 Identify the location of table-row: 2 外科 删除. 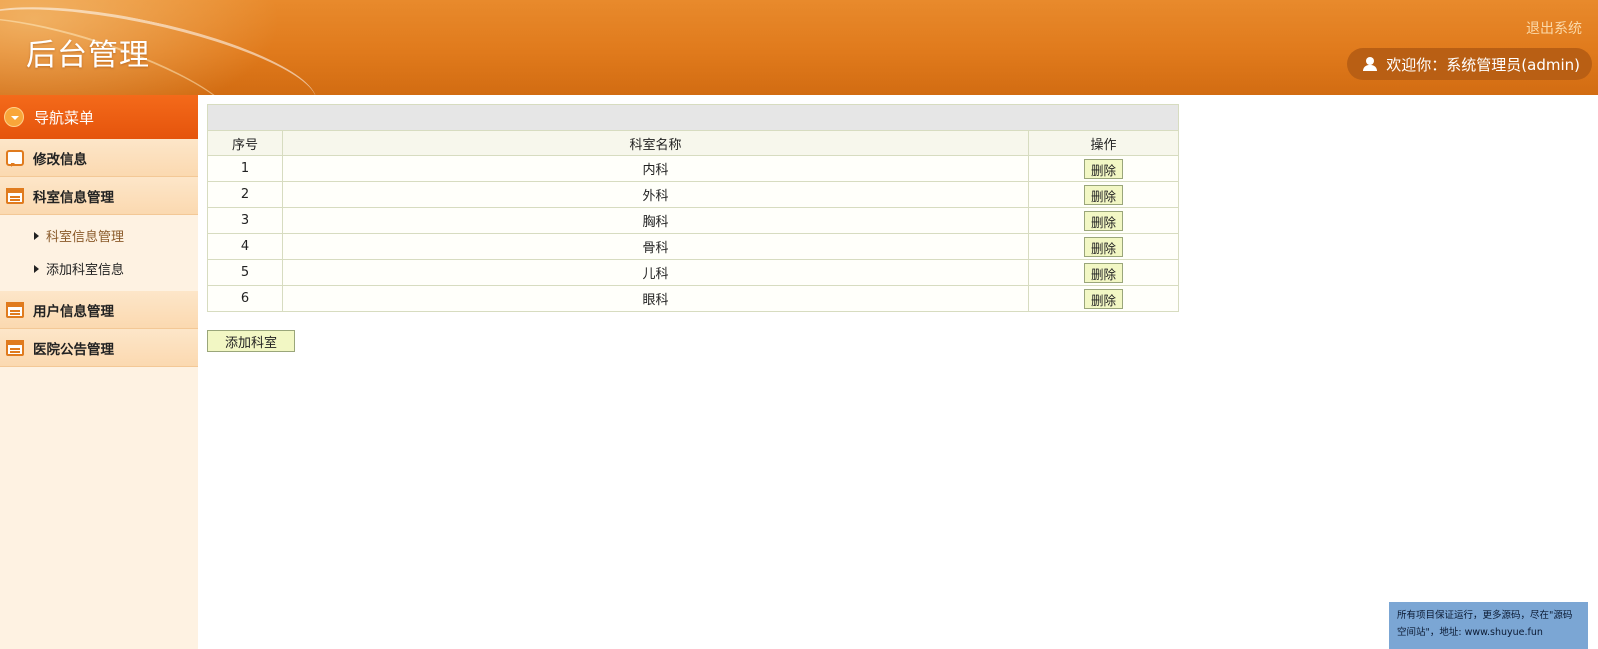
(693, 194).